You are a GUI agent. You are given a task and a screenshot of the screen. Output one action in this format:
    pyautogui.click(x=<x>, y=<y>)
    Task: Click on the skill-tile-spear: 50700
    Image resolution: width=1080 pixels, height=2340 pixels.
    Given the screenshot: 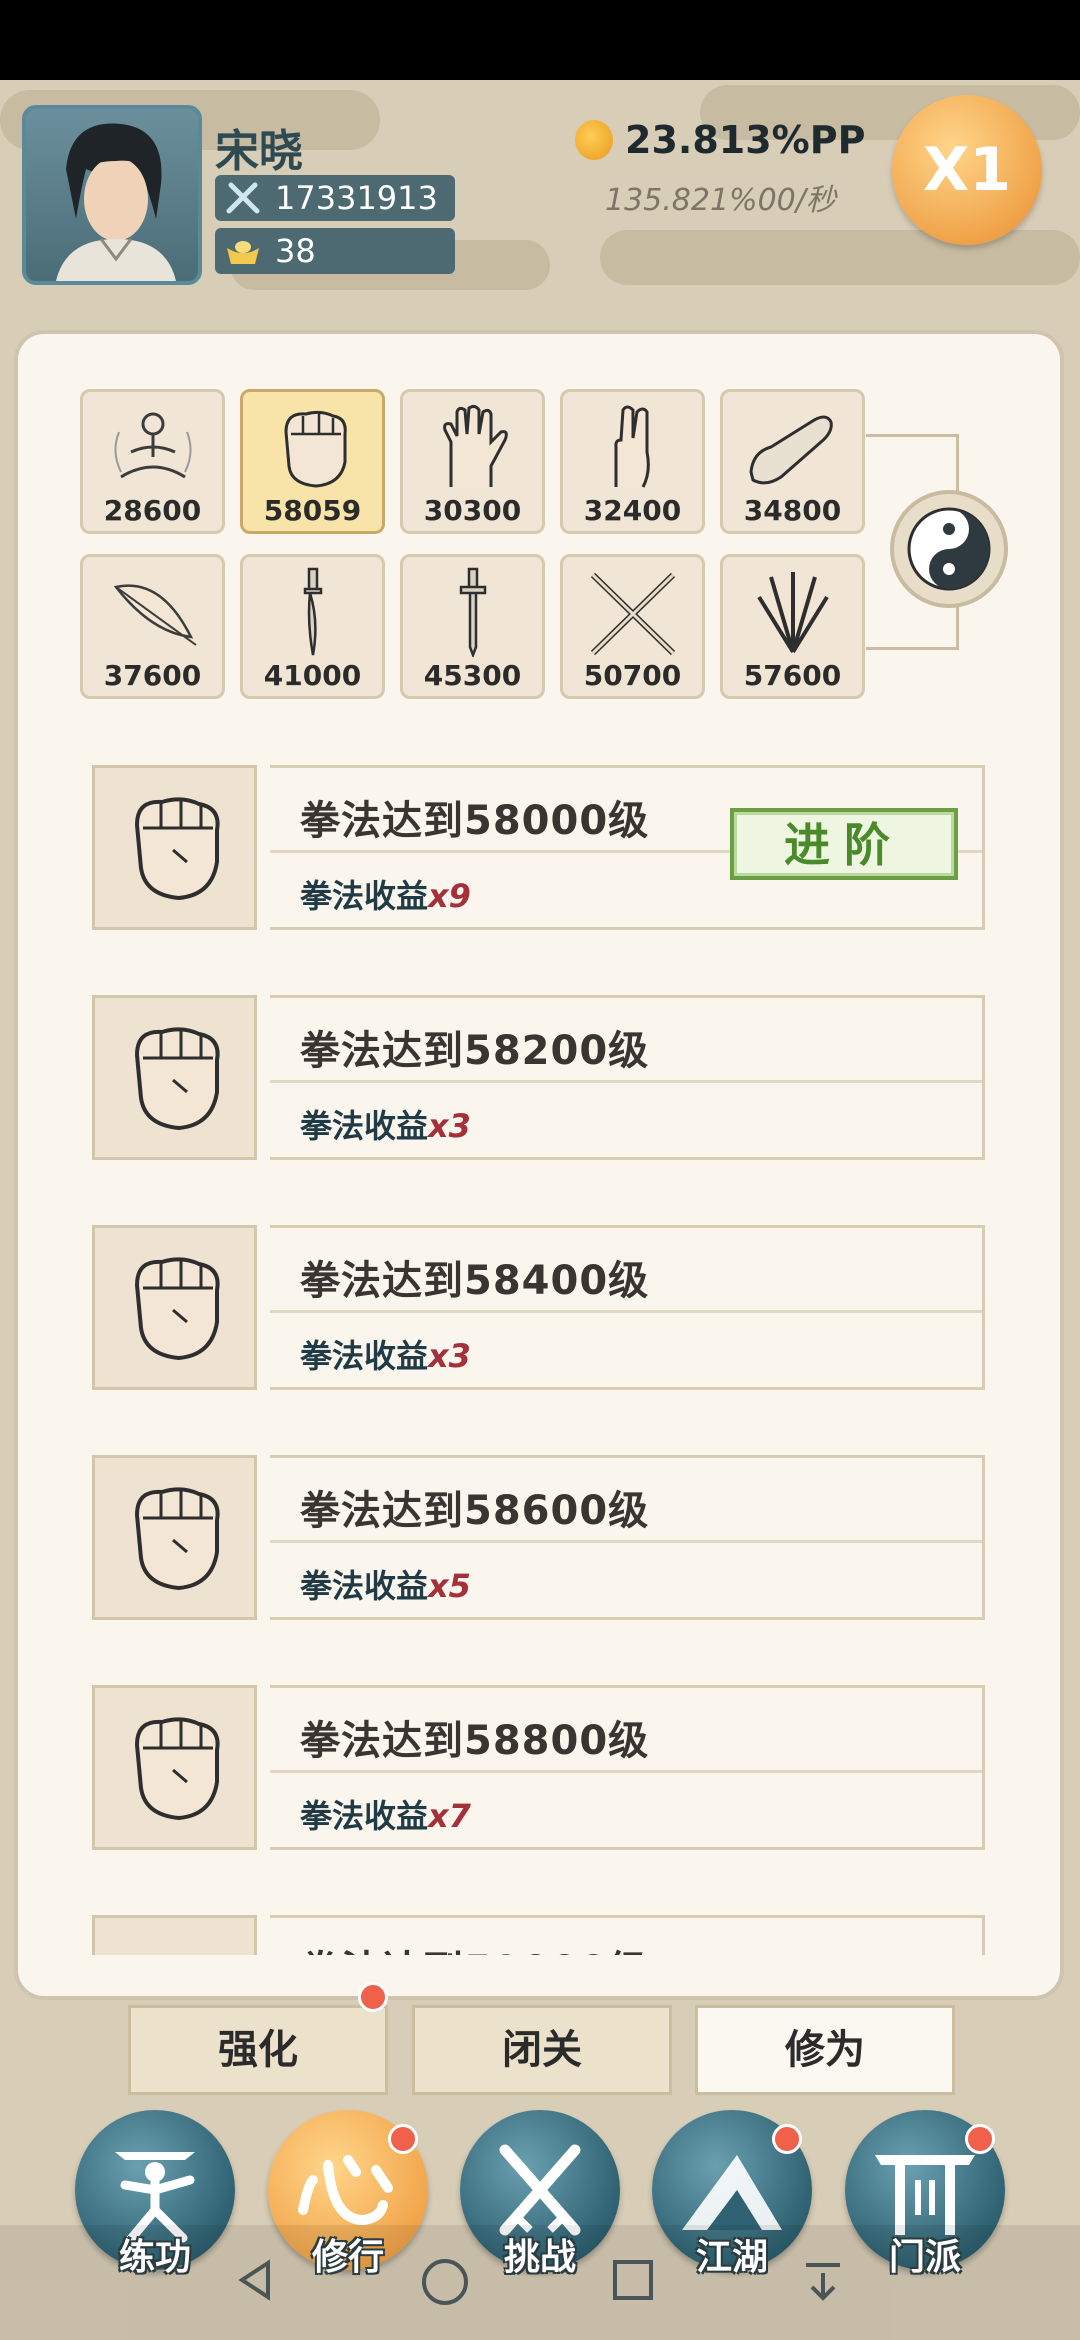 What is the action you would take?
    pyautogui.click(x=632, y=626)
    